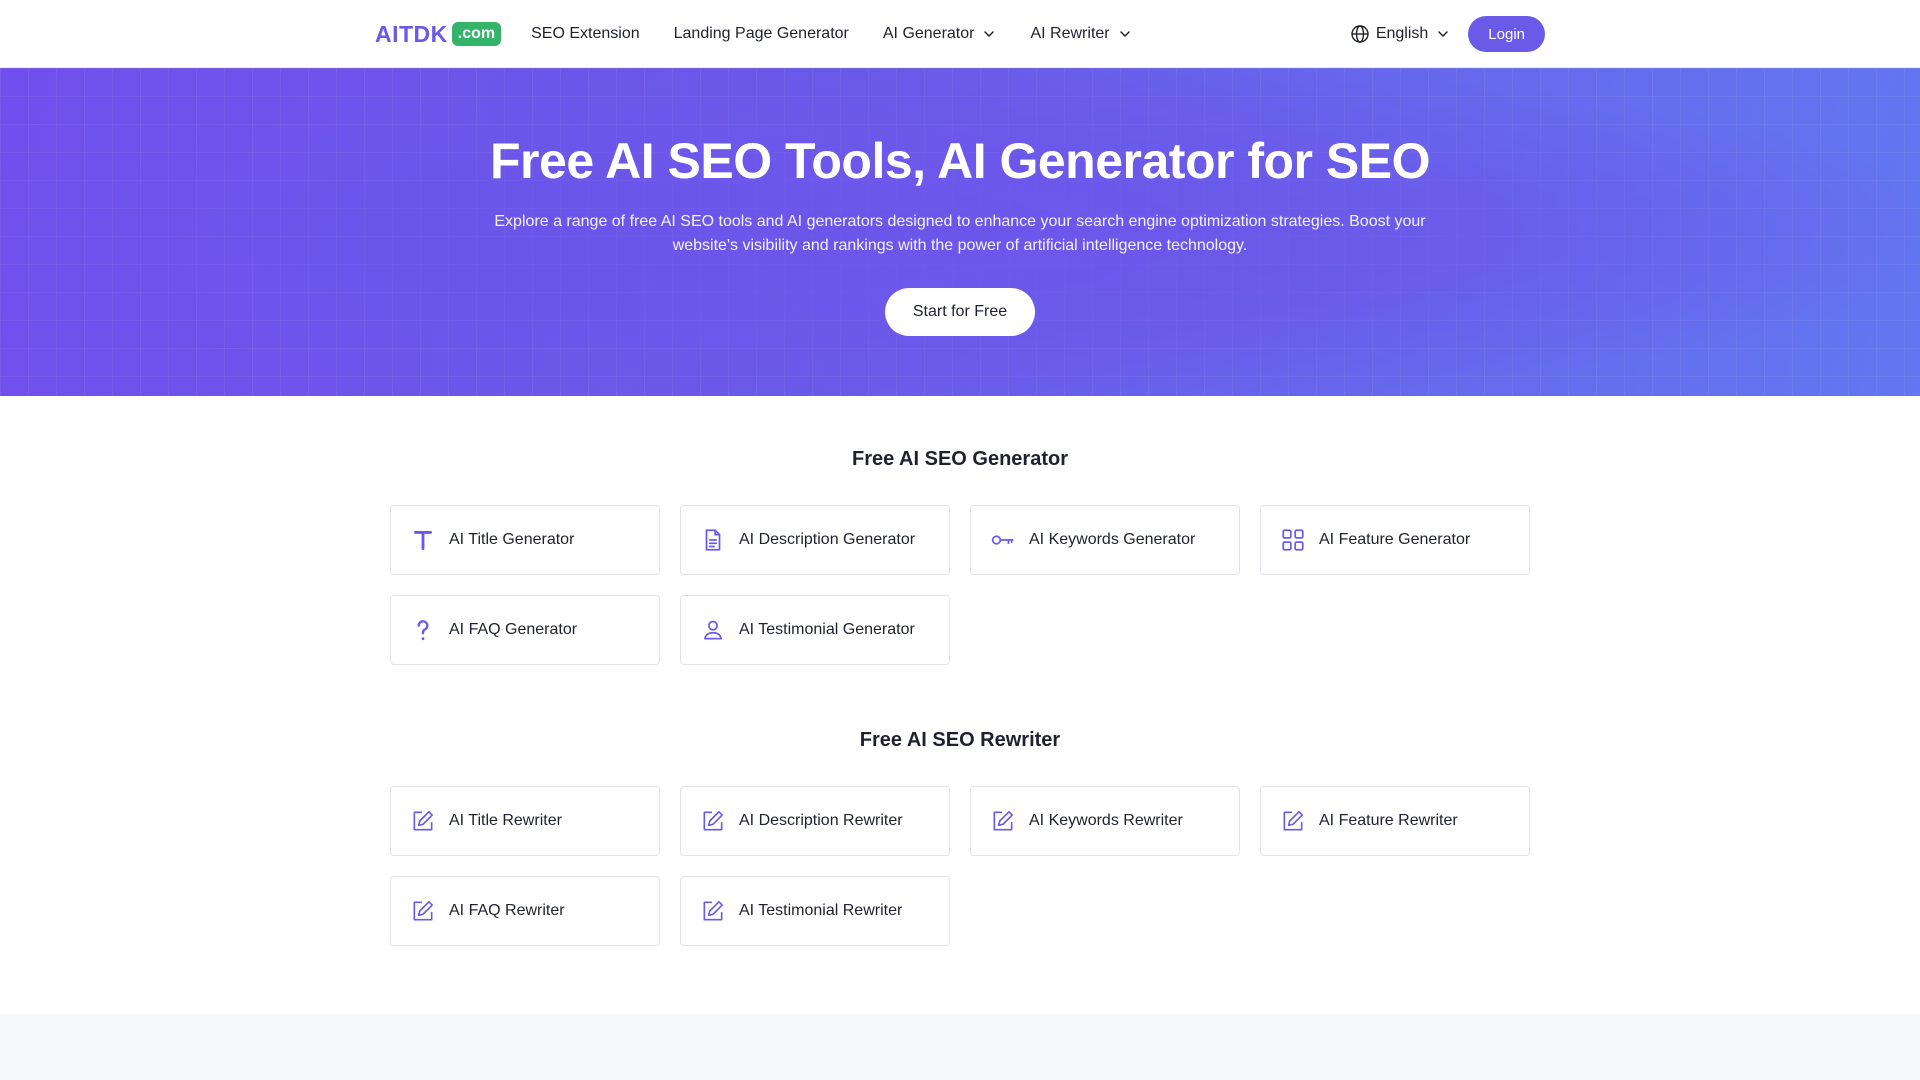 This screenshot has height=1080, width=1920. I want to click on ai-keywords-rewriter-card: AI Keywords Rewriter, so click(1105, 821).